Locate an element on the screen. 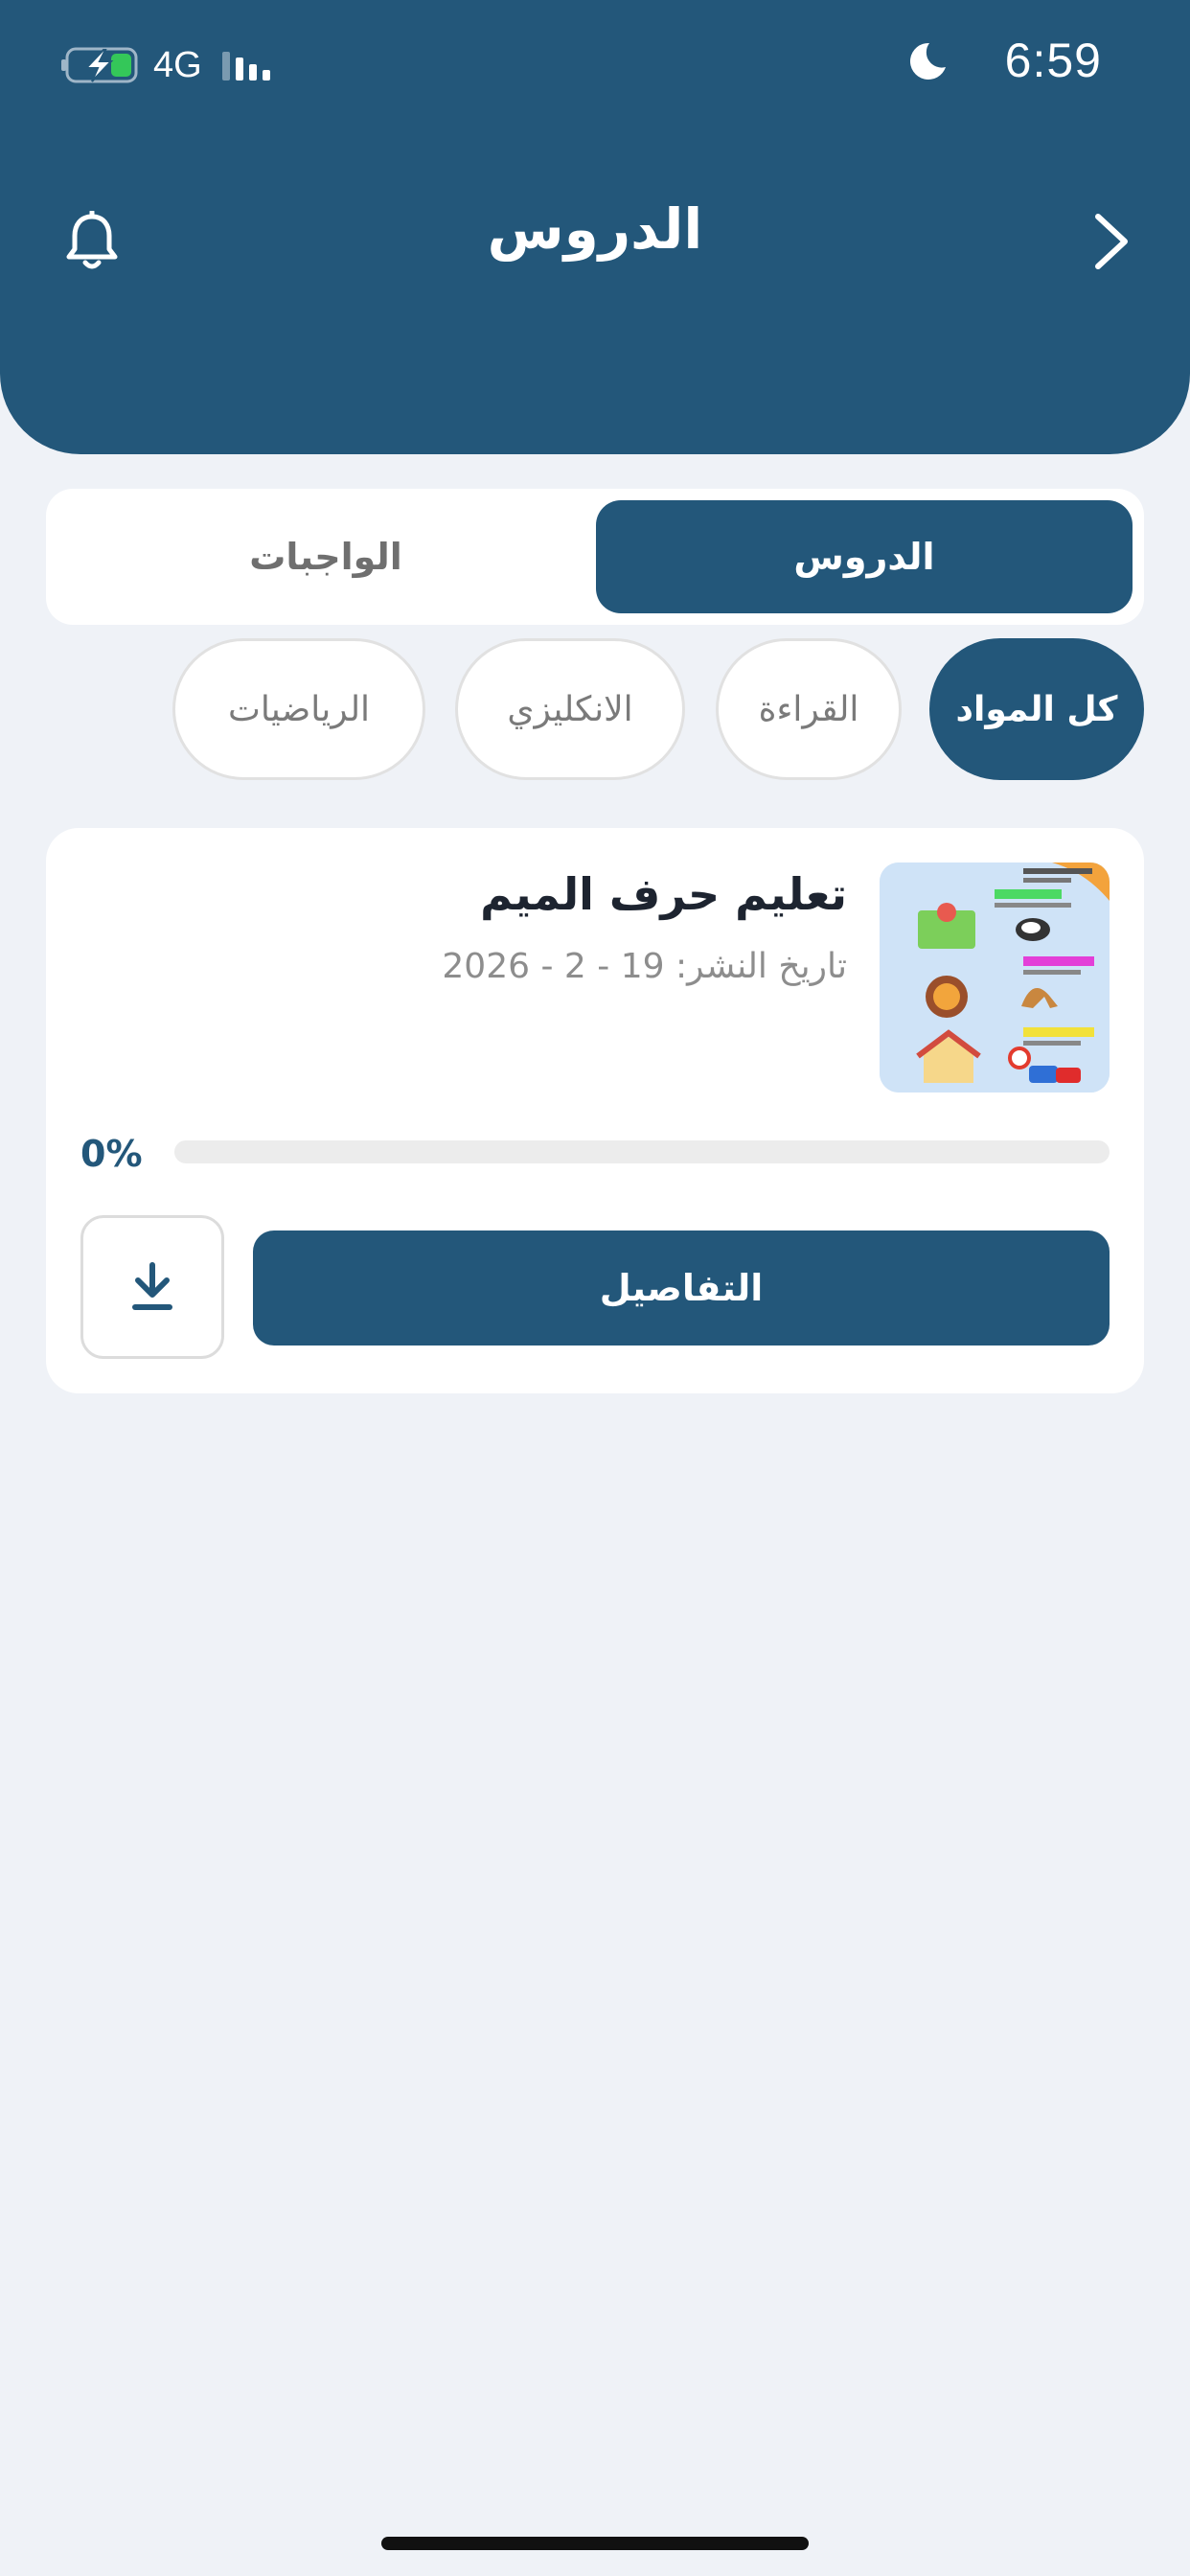  battery-charging-icon is located at coordinates (99, 65).